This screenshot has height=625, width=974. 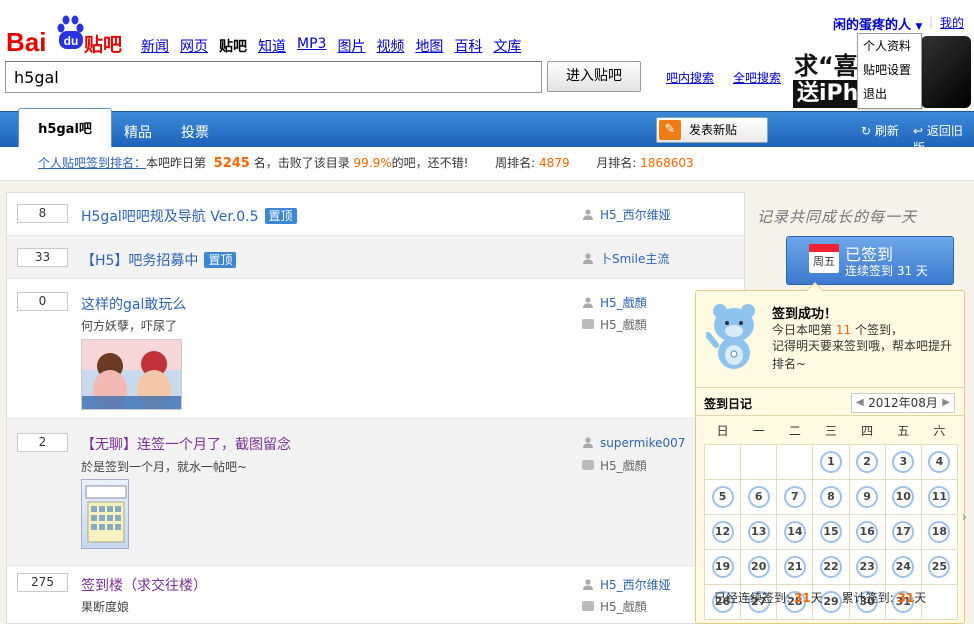 I want to click on calendar-day: 17, so click(x=903, y=531).